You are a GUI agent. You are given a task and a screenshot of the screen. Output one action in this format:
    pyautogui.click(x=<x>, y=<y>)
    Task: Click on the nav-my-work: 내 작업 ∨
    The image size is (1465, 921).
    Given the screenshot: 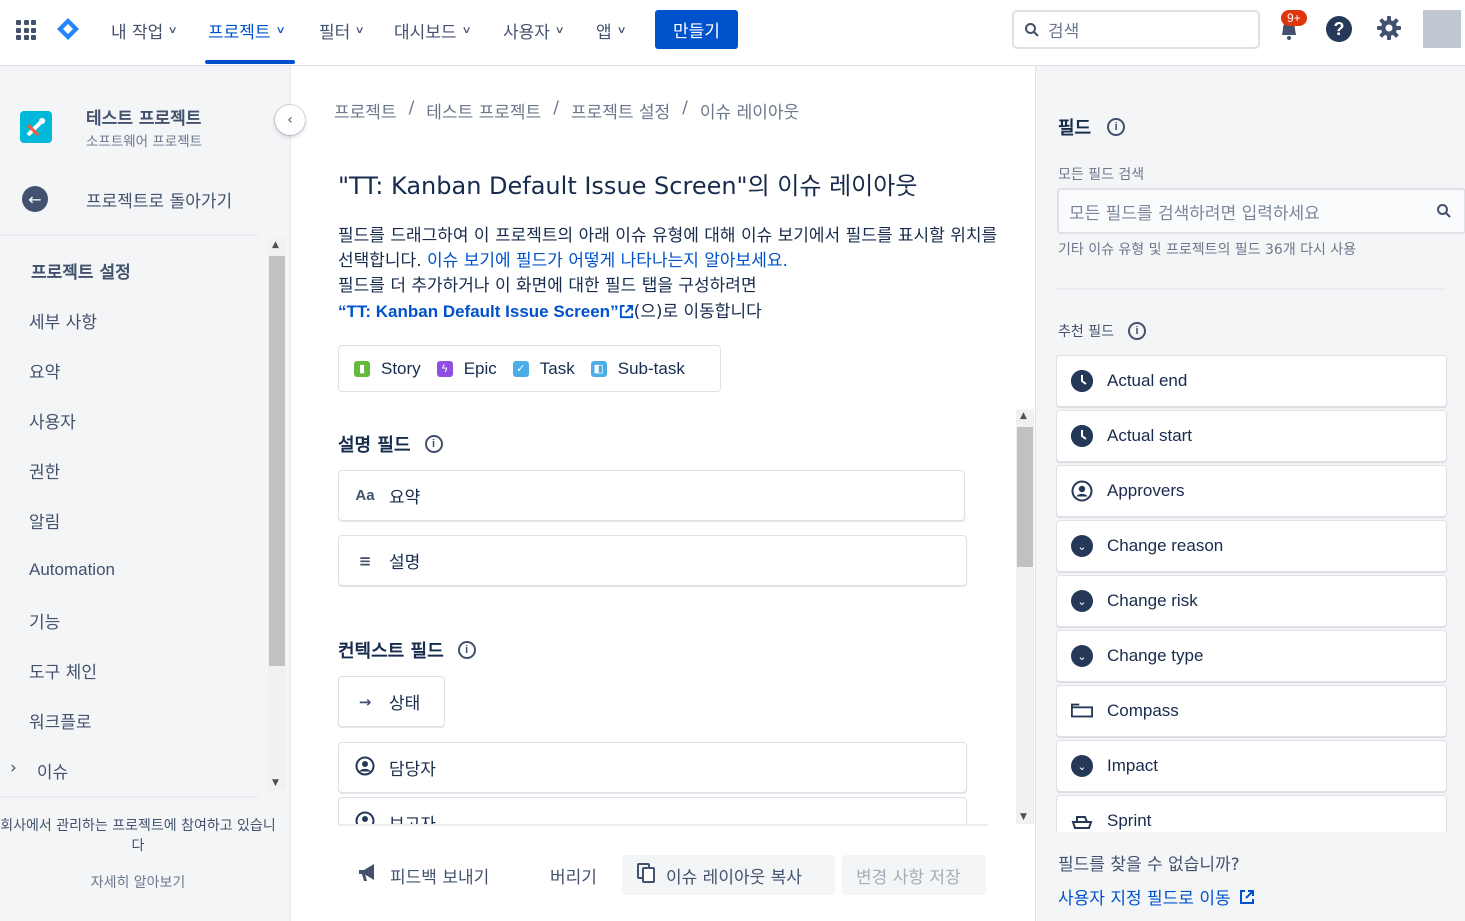 What is the action you would take?
    pyautogui.click(x=144, y=30)
    